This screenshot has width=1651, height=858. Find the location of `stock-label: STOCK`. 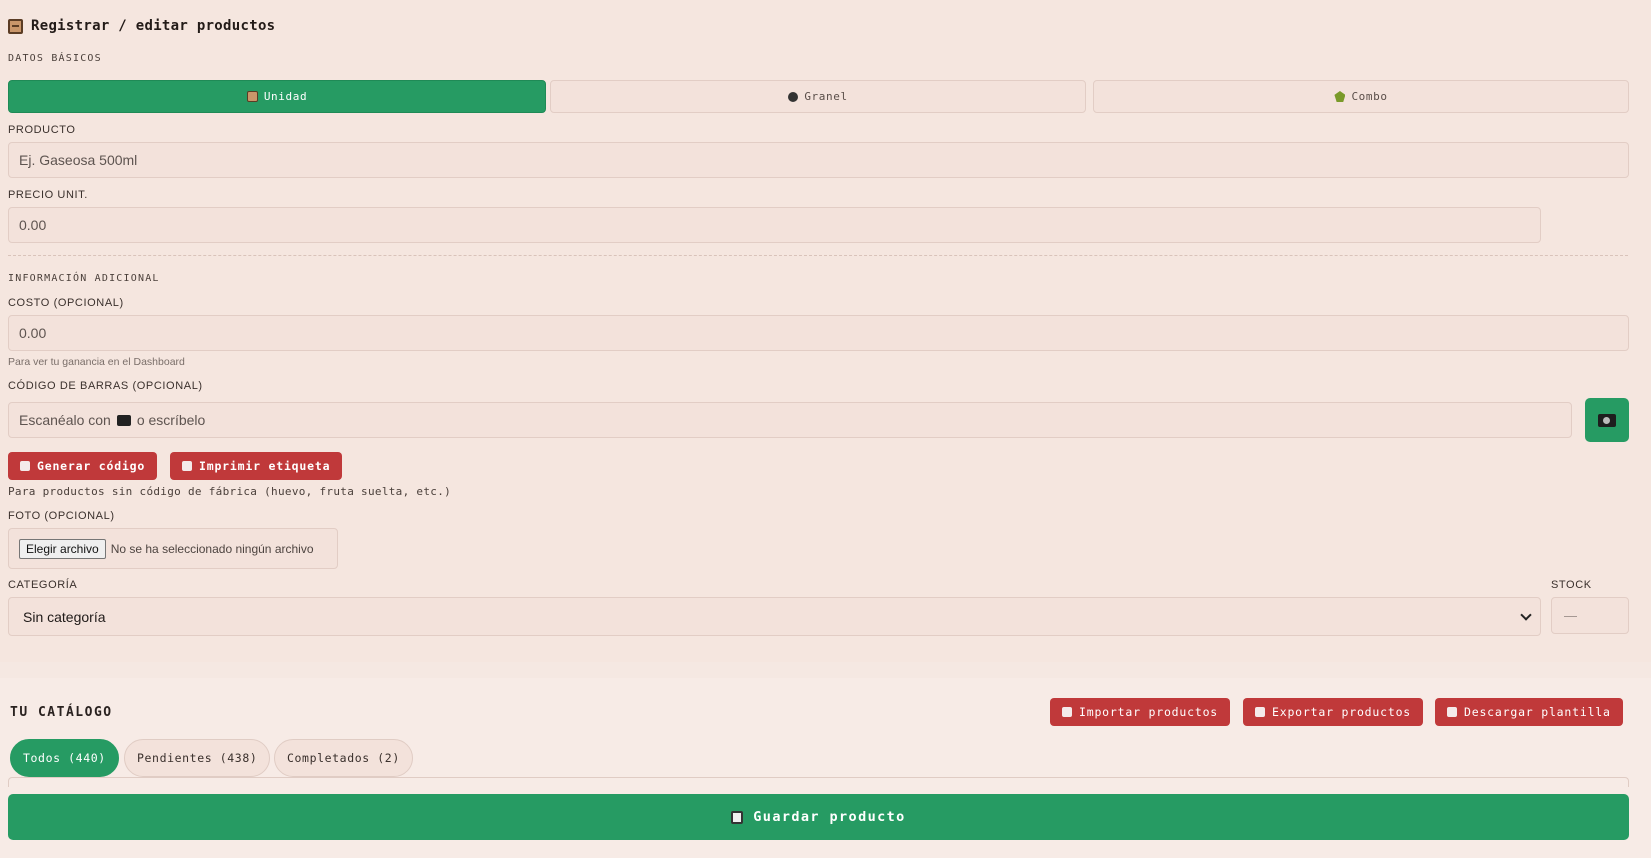

stock-label: STOCK is located at coordinates (1571, 585).